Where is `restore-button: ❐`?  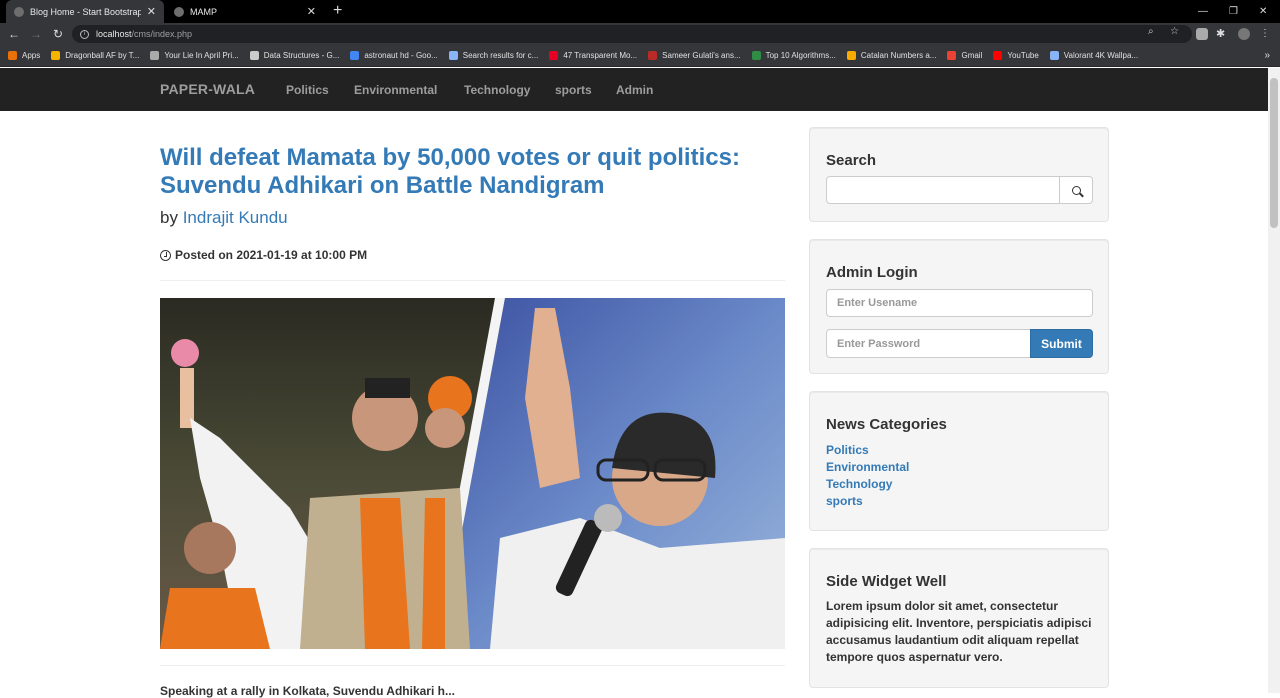 restore-button: ❐ is located at coordinates (1233, 11).